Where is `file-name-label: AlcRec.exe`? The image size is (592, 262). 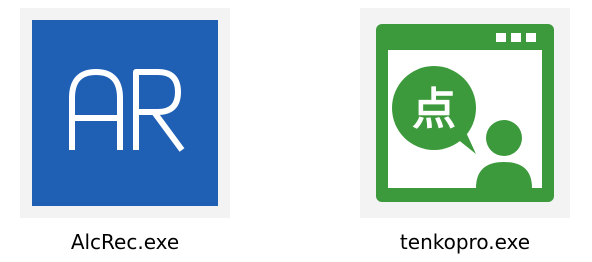 file-name-label: AlcRec.exe is located at coordinates (125, 242).